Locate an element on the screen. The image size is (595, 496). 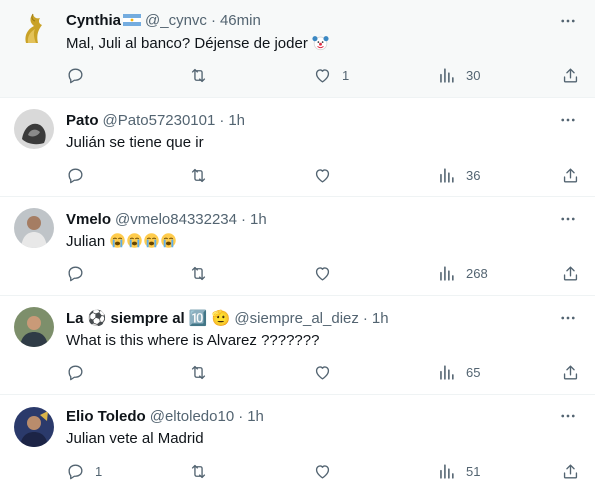
display-name: Cynthia is located at coordinates (93, 20).